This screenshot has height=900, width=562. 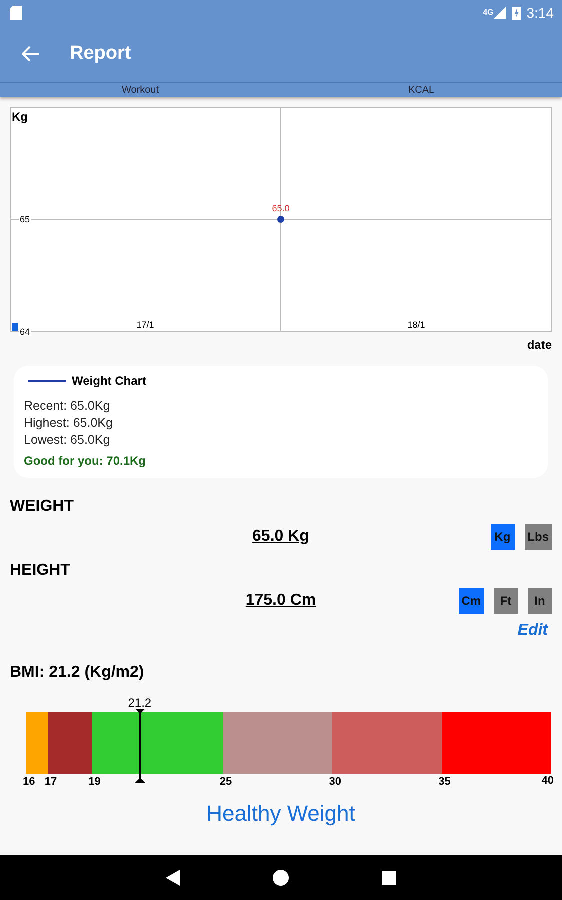 What do you see at coordinates (533, 631) in the screenshot?
I see `edit-link: Edit` at bounding box center [533, 631].